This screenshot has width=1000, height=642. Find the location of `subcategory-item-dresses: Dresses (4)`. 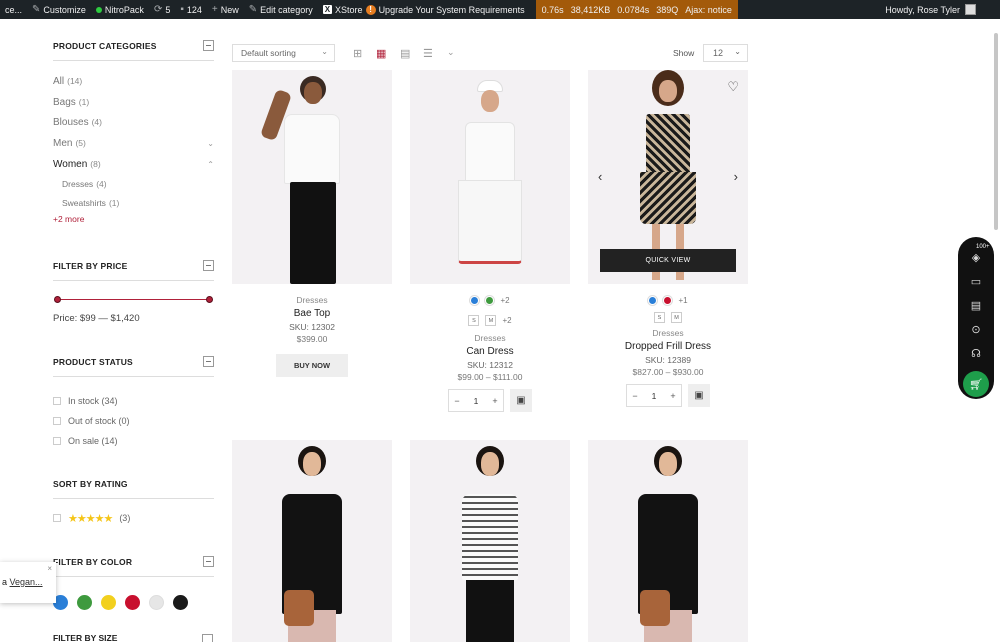

subcategory-item-dresses: Dresses (4) is located at coordinates (133, 183).